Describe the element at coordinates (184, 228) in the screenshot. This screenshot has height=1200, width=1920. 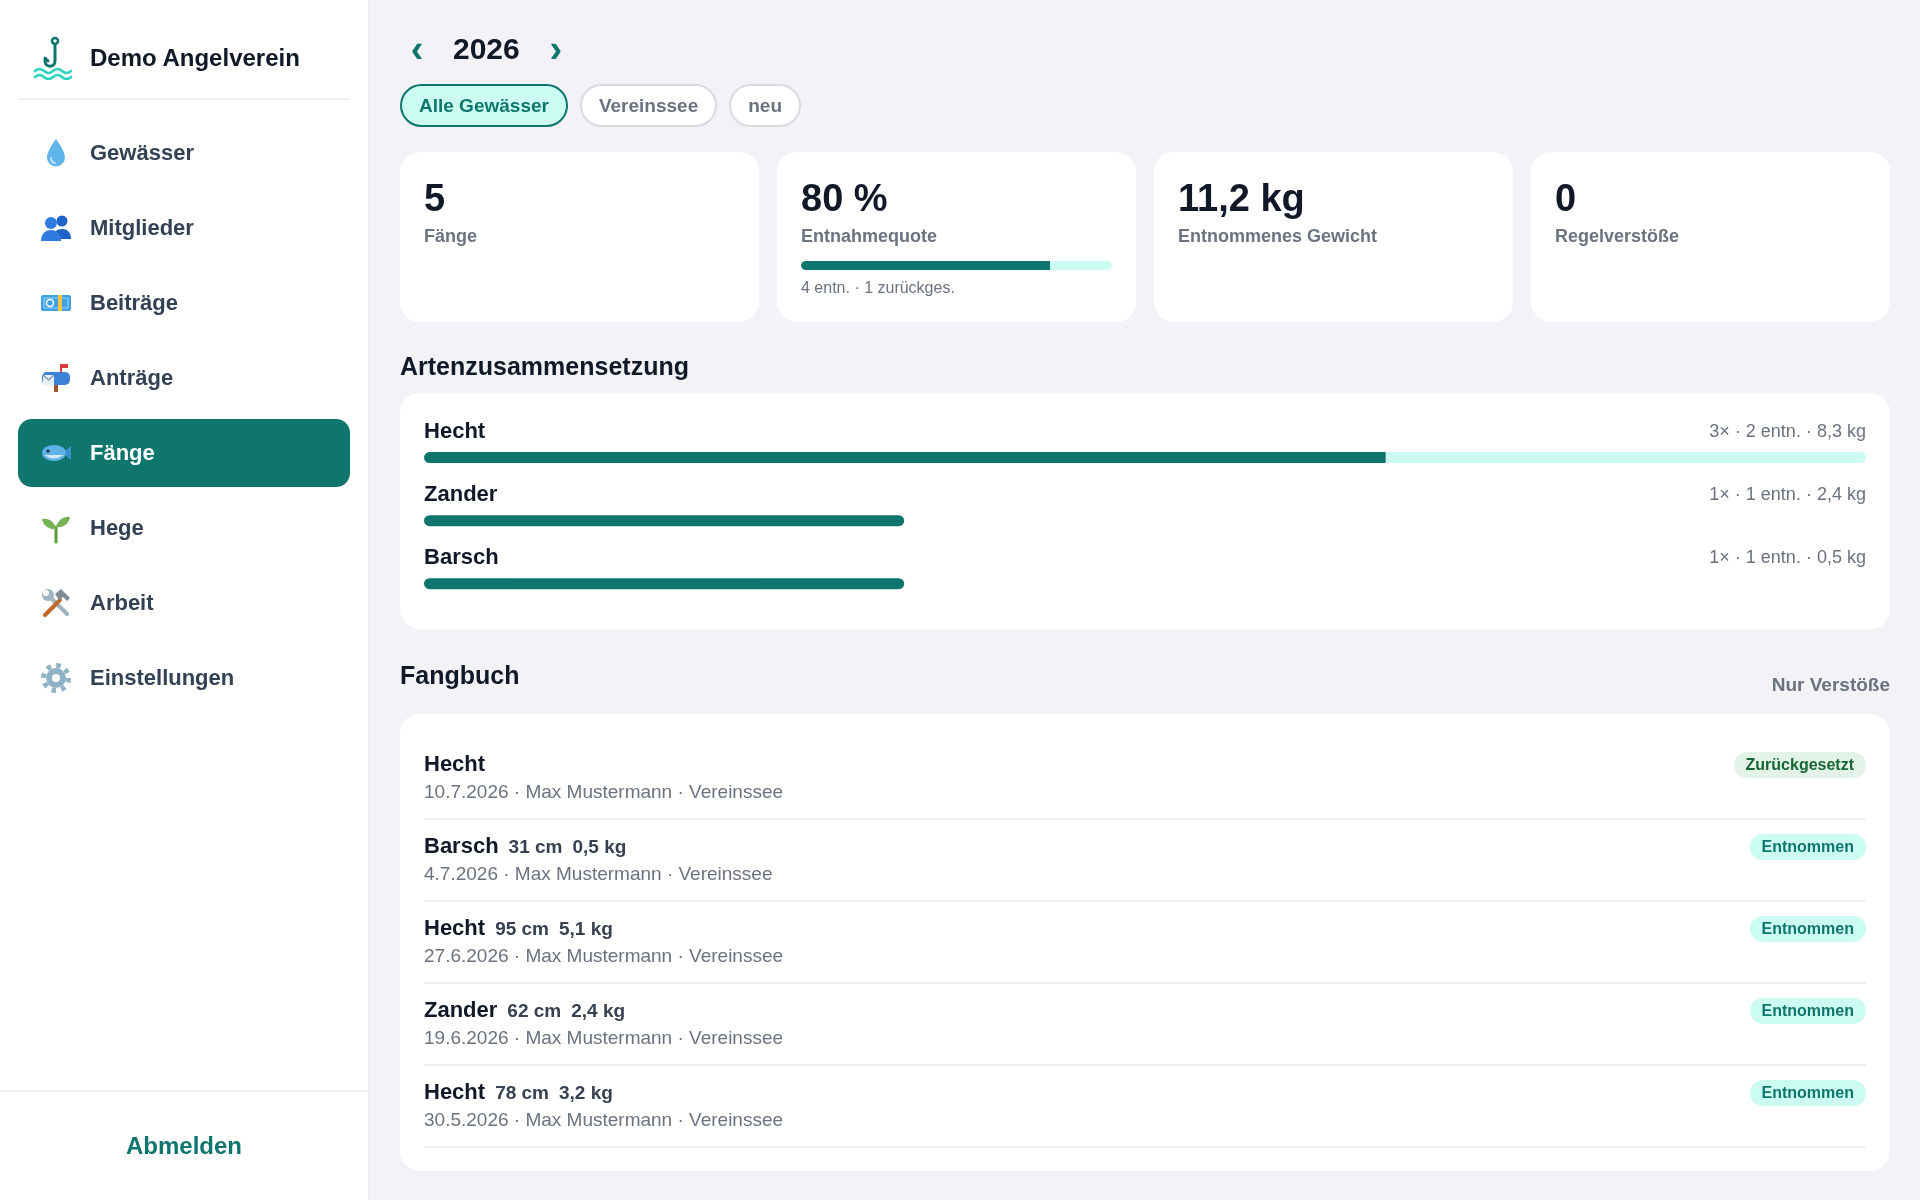
I see `sidebar-nav-item: Mitglieder` at that location.